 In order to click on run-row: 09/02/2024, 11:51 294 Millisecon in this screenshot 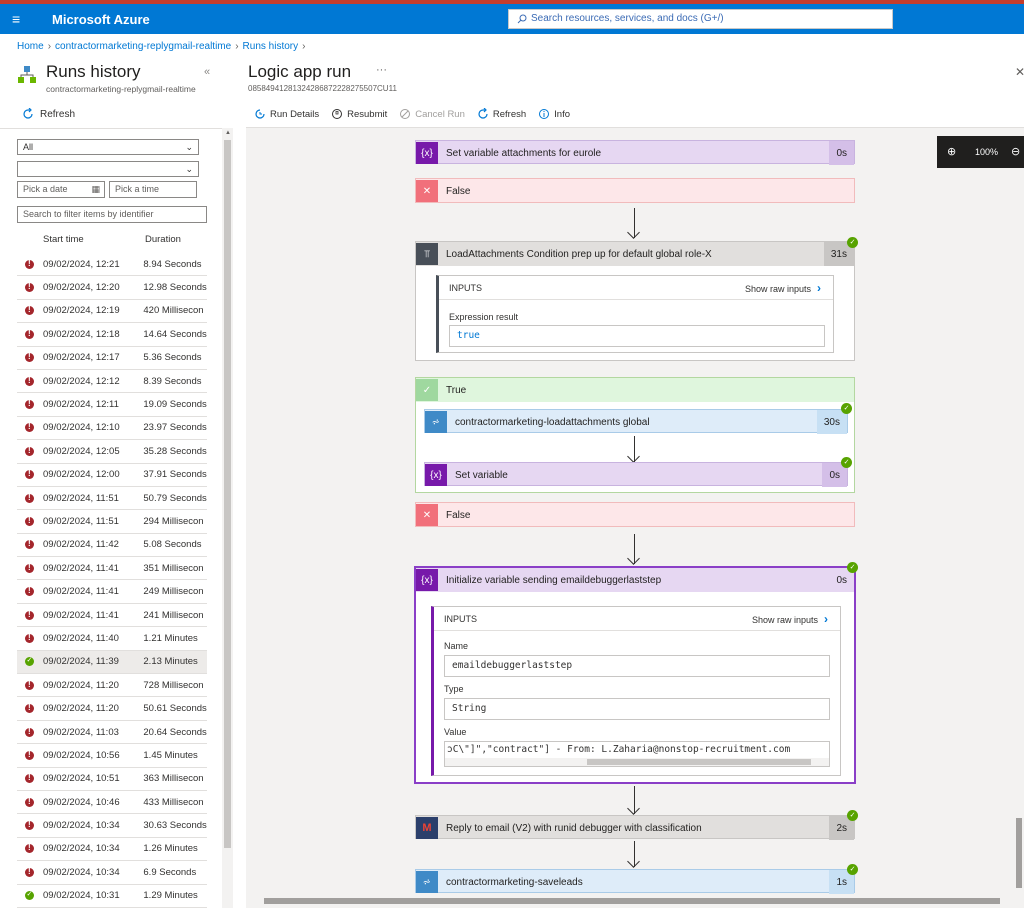, I will do `click(112, 522)`.